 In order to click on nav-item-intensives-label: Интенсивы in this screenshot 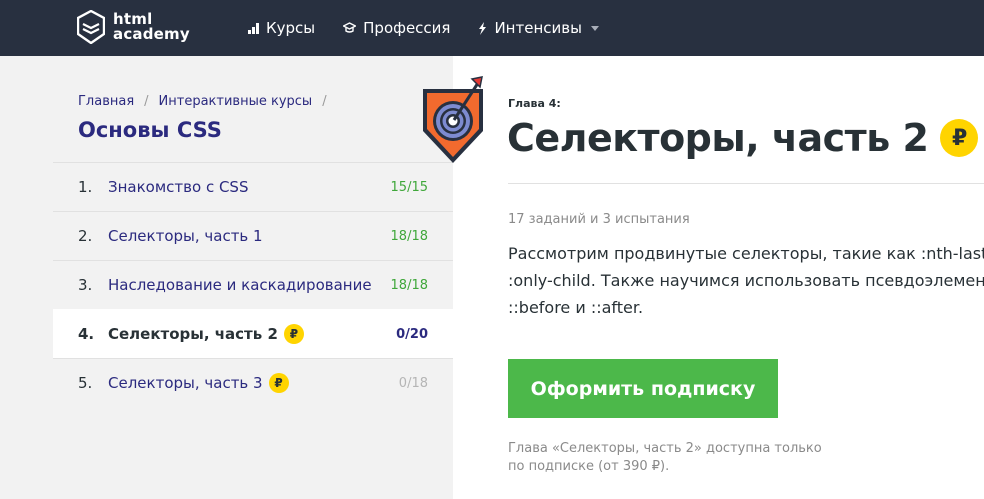, I will do `click(538, 28)`.